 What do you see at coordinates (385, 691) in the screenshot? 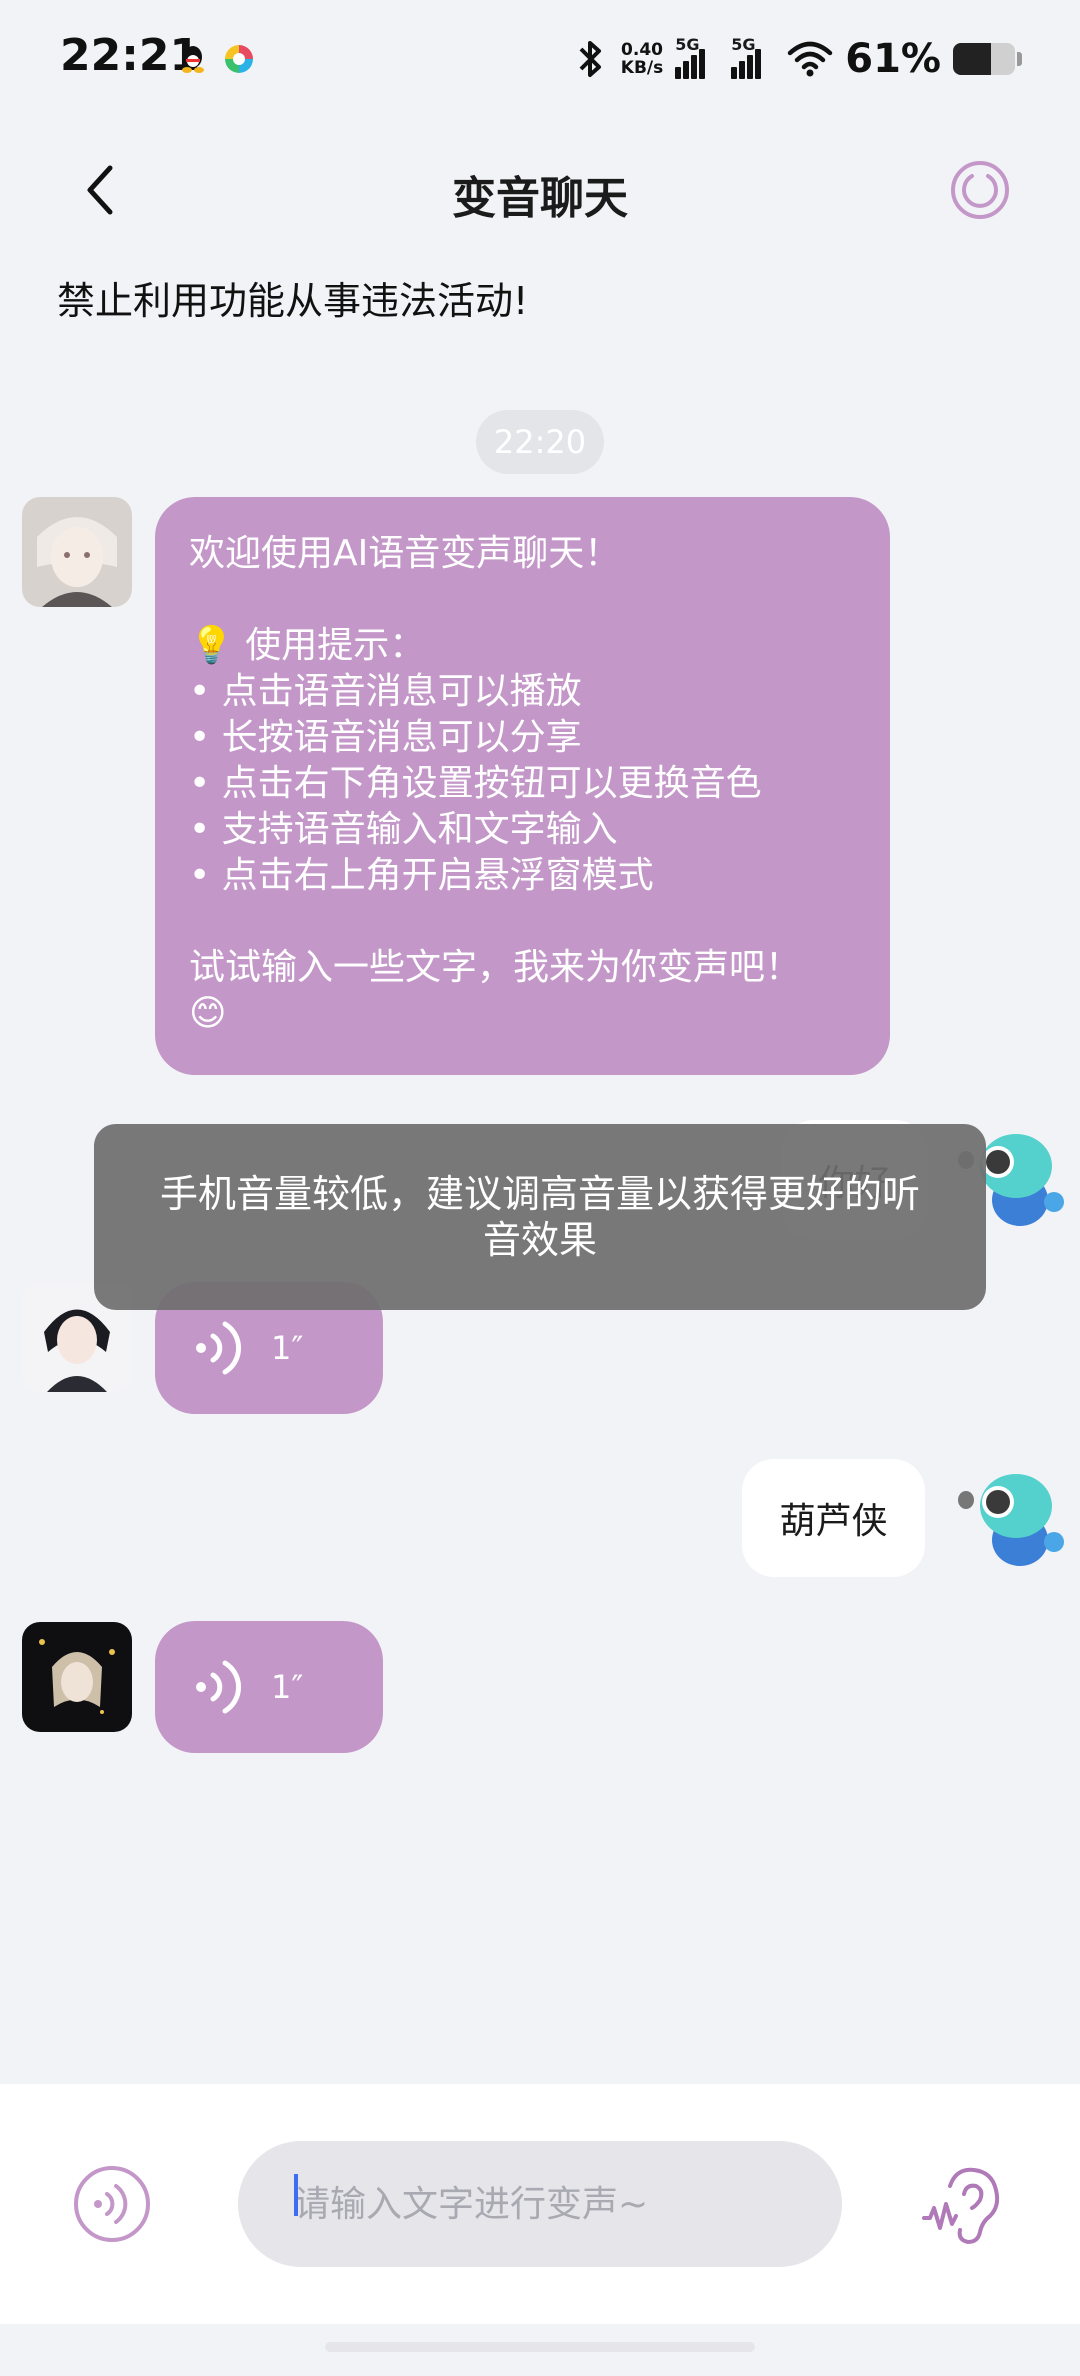
I see `tip-item: • 点击语音消息可以播放` at bounding box center [385, 691].